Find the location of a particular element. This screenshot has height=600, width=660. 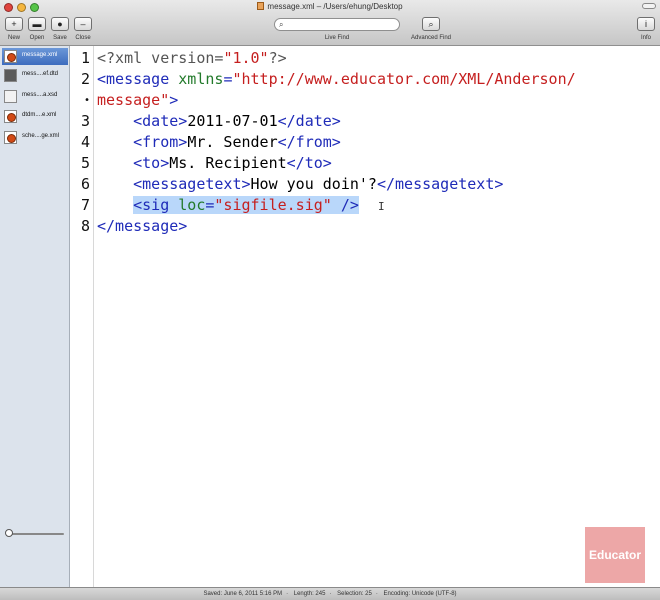

code-line-3: <date>2011-07-01</date> is located at coordinates (219, 121).